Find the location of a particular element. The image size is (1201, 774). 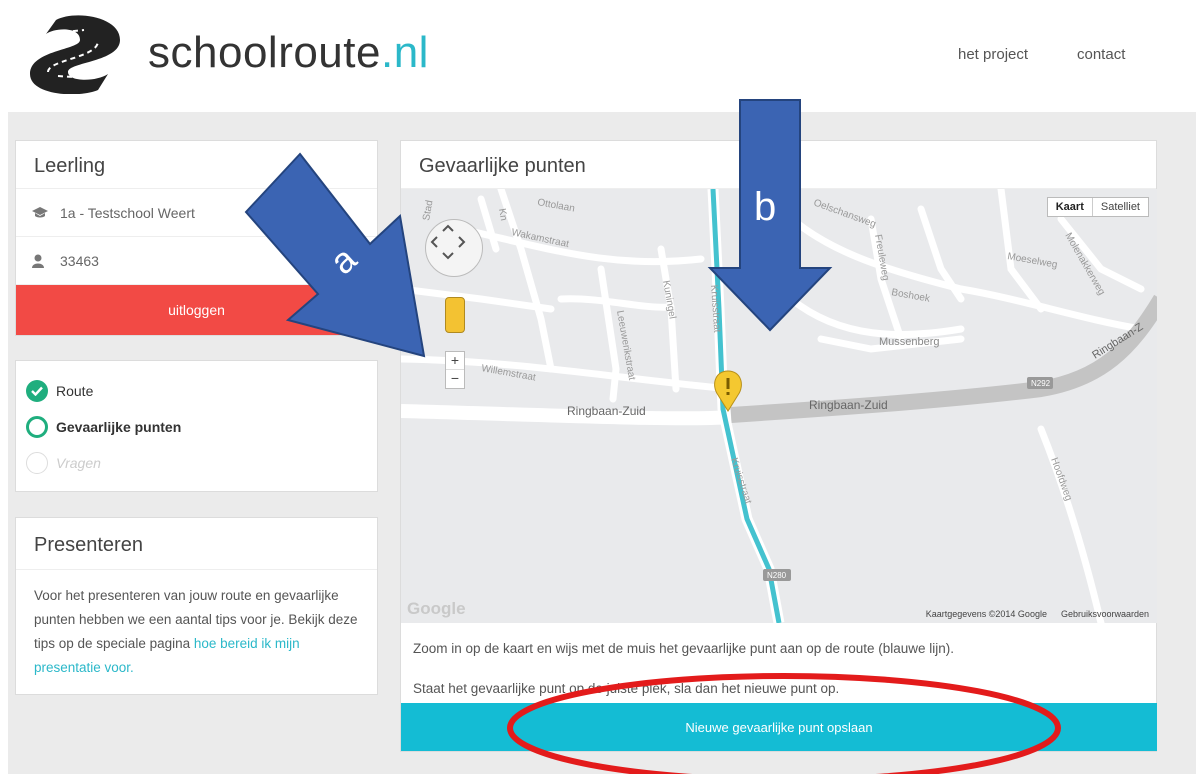

logout-button: uitloggen is located at coordinates (196, 310).